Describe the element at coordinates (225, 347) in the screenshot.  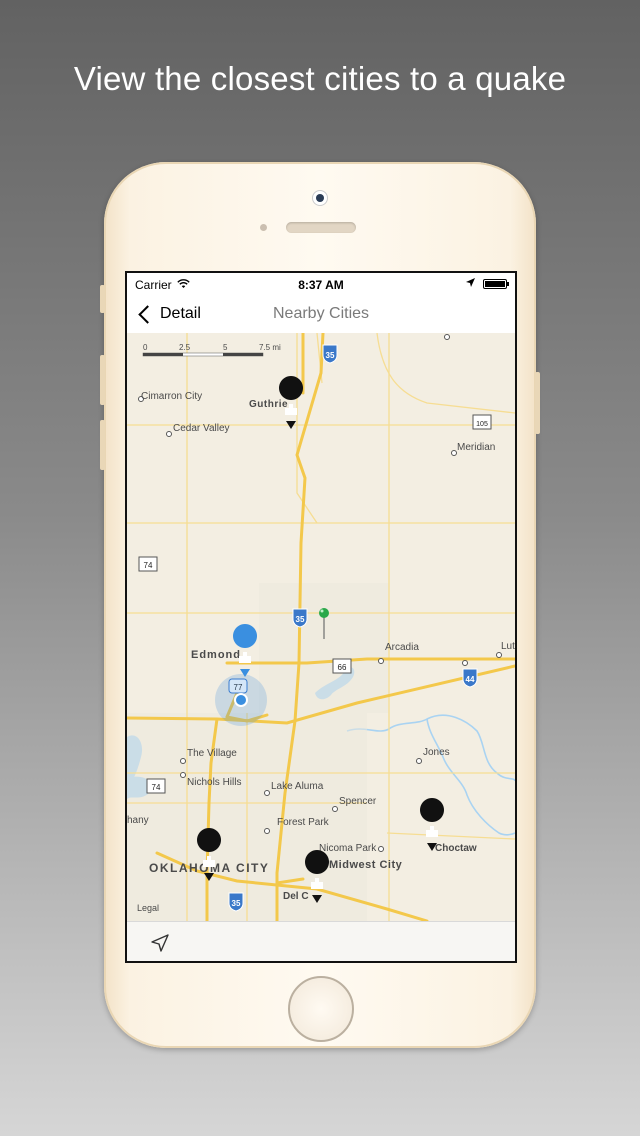
I see `scale-tick: 5` at that location.